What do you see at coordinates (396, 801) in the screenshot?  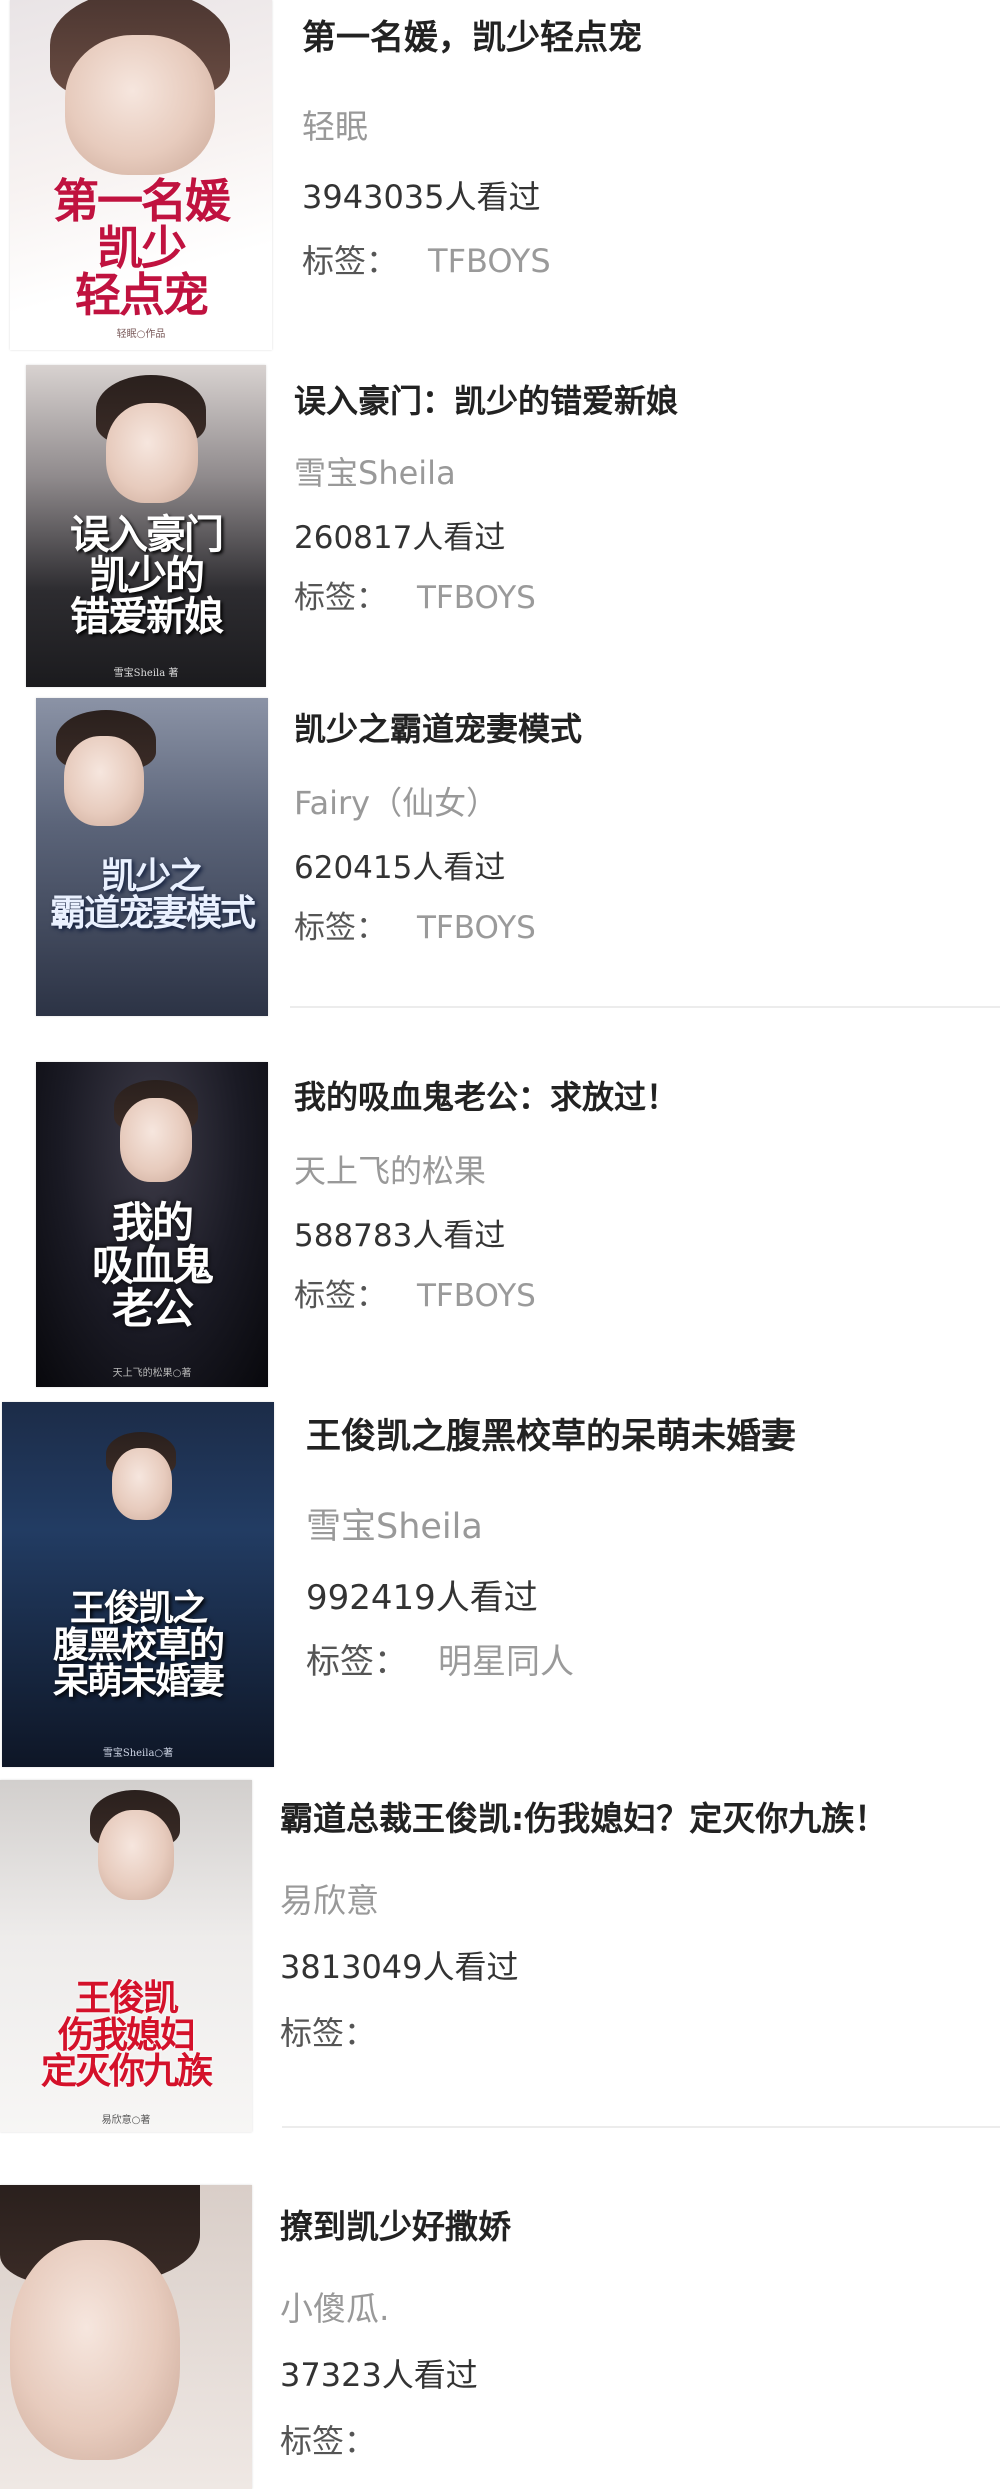 I see `book-author: Fairy（仙女）` at bounding box center [396, 801].